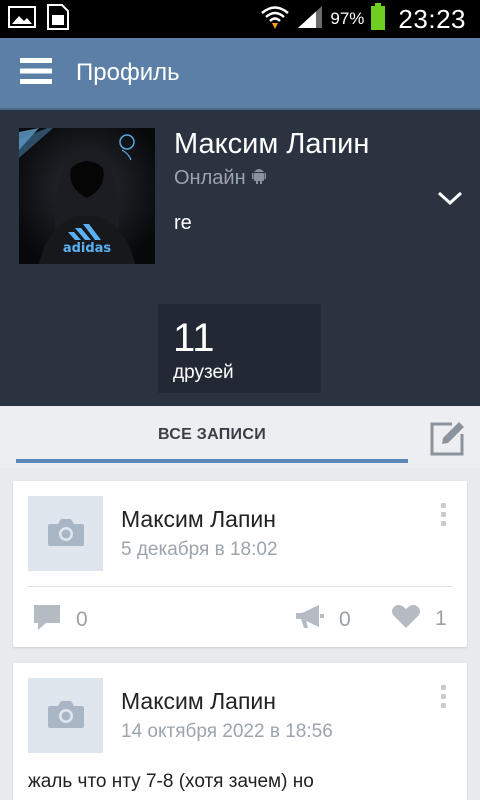 The height and width of the screenshot is (800, 480). What do you see at coordinates (87, 196) in the screenshot?
I see `profile-avatar: adidas` at bounding box center [87, 196].